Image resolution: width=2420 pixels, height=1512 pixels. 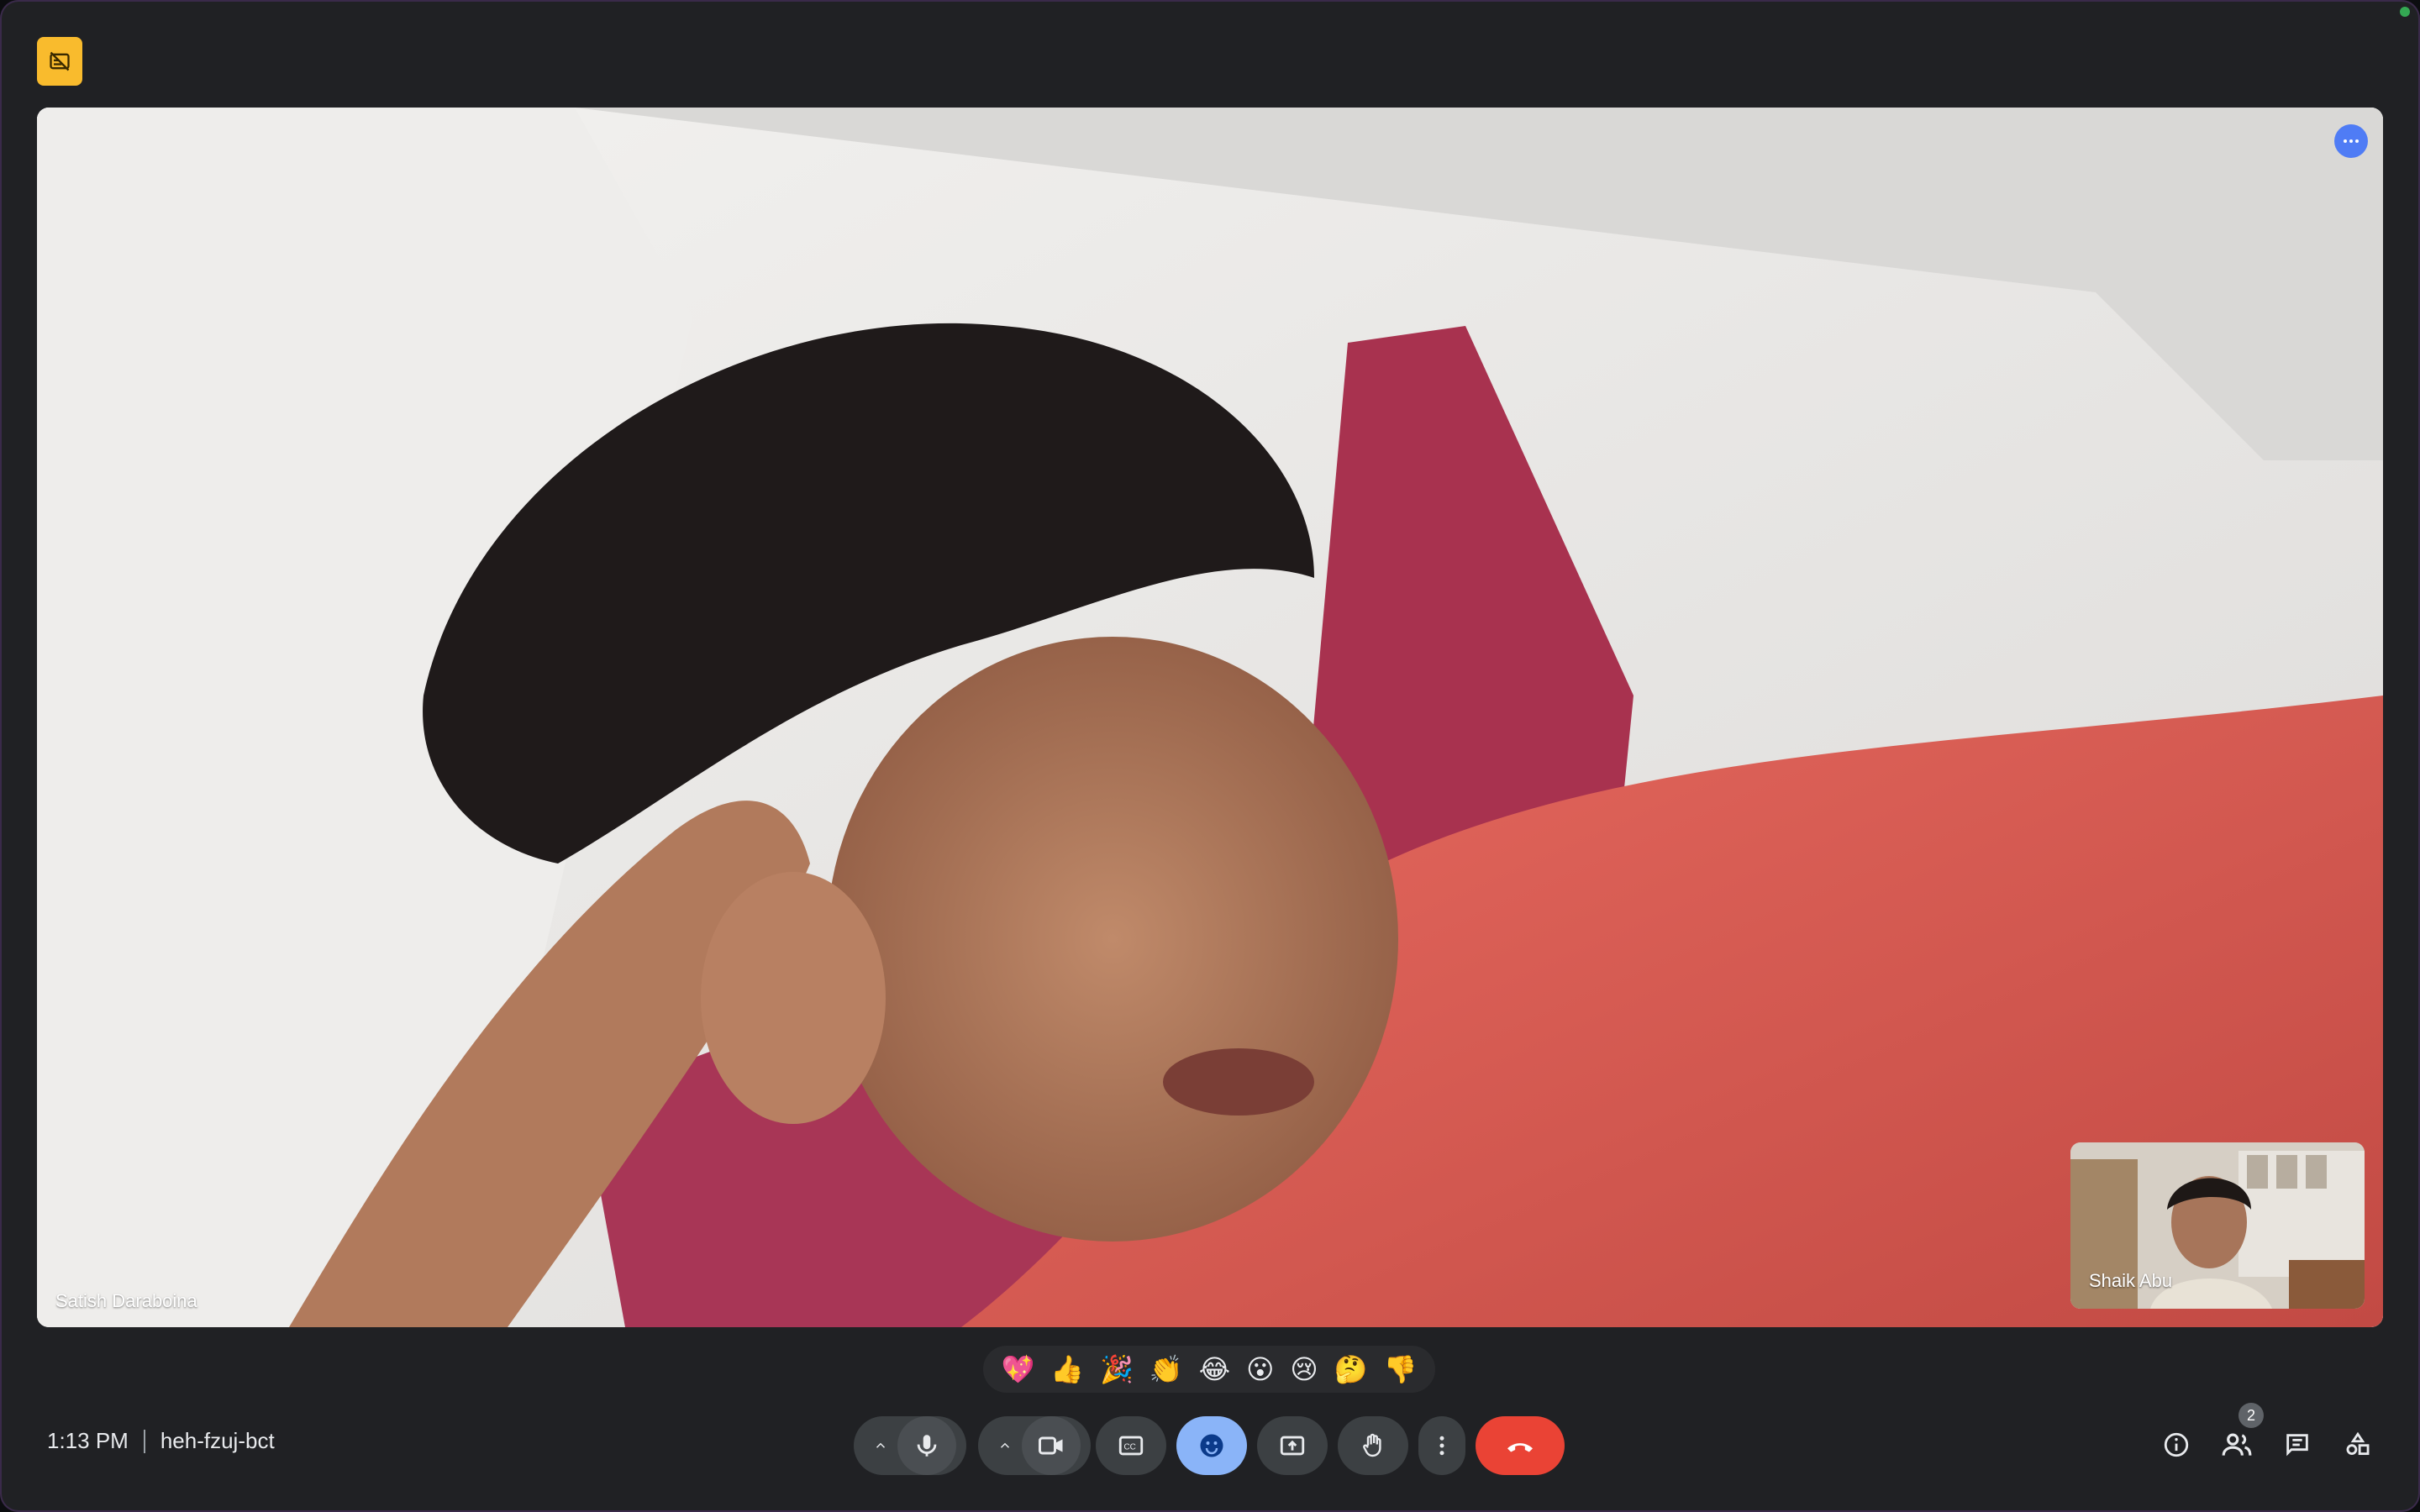 I want to click on present-button, so click(x=1292, y=1445).